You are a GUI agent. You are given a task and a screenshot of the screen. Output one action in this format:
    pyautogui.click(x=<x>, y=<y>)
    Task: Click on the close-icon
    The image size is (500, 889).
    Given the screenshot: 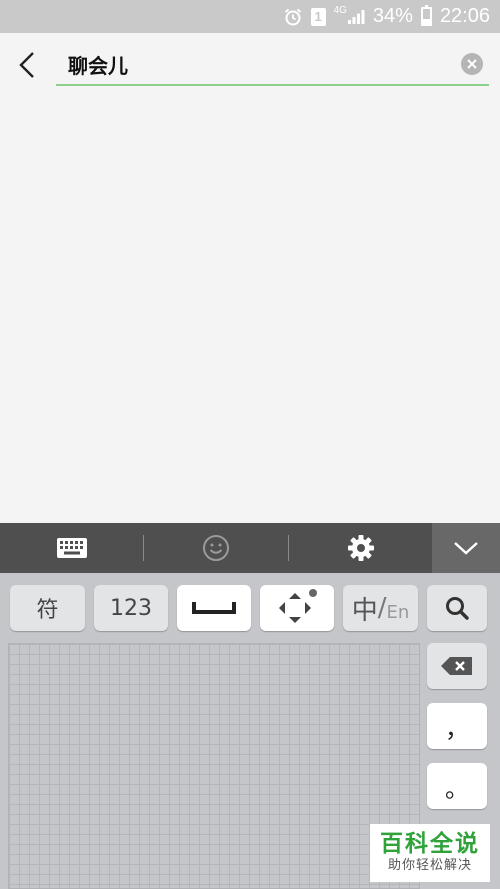 What is the action you would take?
    pyautogui.click(x=472, y=64)
    